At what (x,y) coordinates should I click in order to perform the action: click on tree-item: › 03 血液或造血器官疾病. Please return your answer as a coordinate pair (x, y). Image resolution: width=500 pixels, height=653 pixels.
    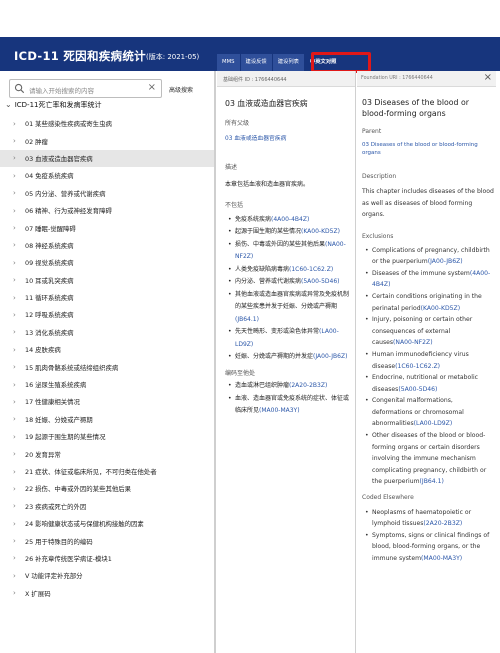
    Looking at the image, I should click on (108, 158).